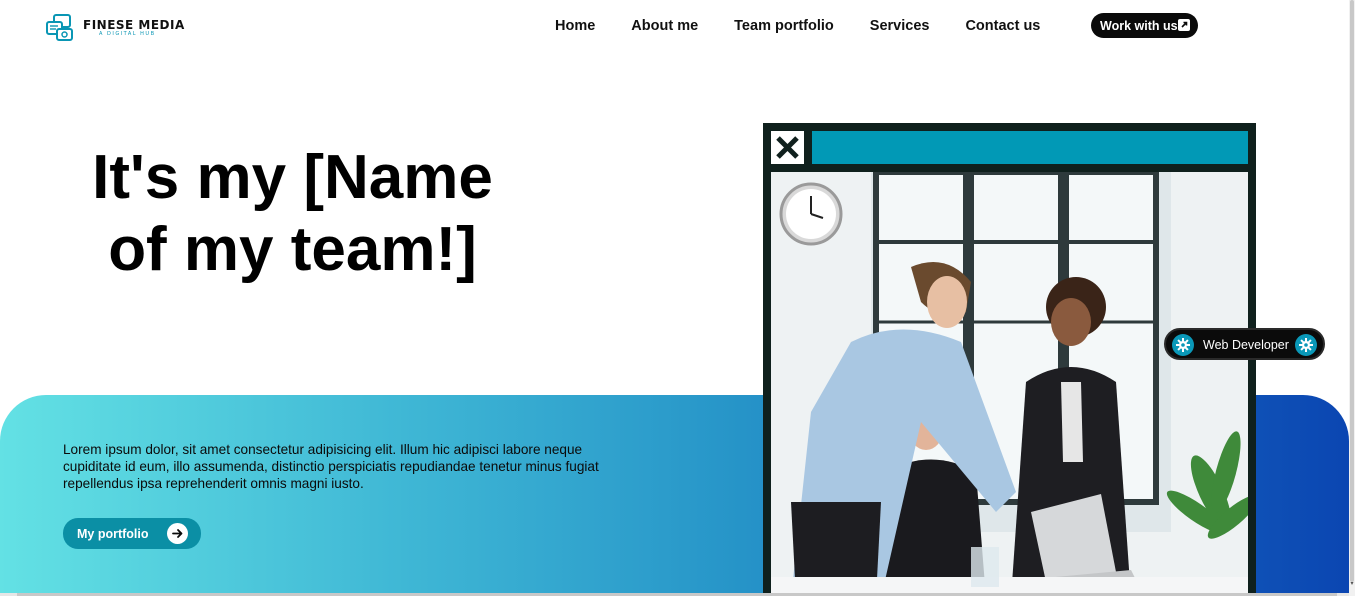 The width and height of the screenshot is (1355, 596). Describe the element at coordinates (1184, 25) in the screenshot. I see `external-link-icon` at that location.